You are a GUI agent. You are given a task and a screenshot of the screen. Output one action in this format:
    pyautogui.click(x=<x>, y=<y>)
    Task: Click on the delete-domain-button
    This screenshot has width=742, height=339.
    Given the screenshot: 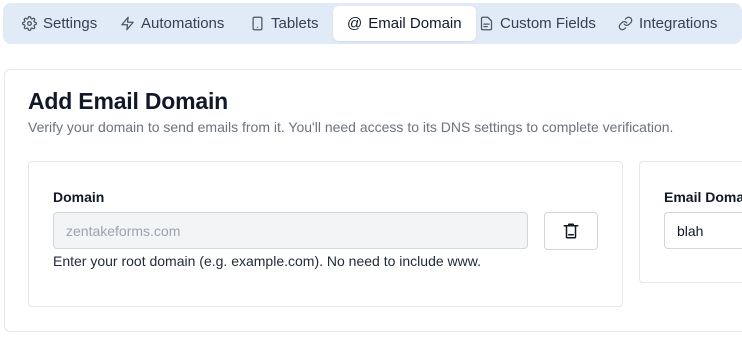 What is the action you would take?
    pyautogui.click(x=571, y=231)
    